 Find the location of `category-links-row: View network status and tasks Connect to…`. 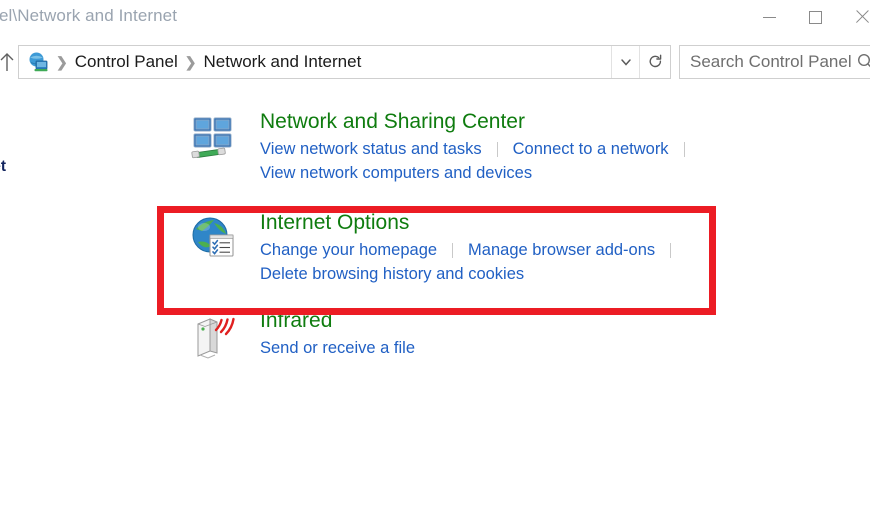

category-links-row: View network status and tasks Connect to… is located at coordinates (480, 149).